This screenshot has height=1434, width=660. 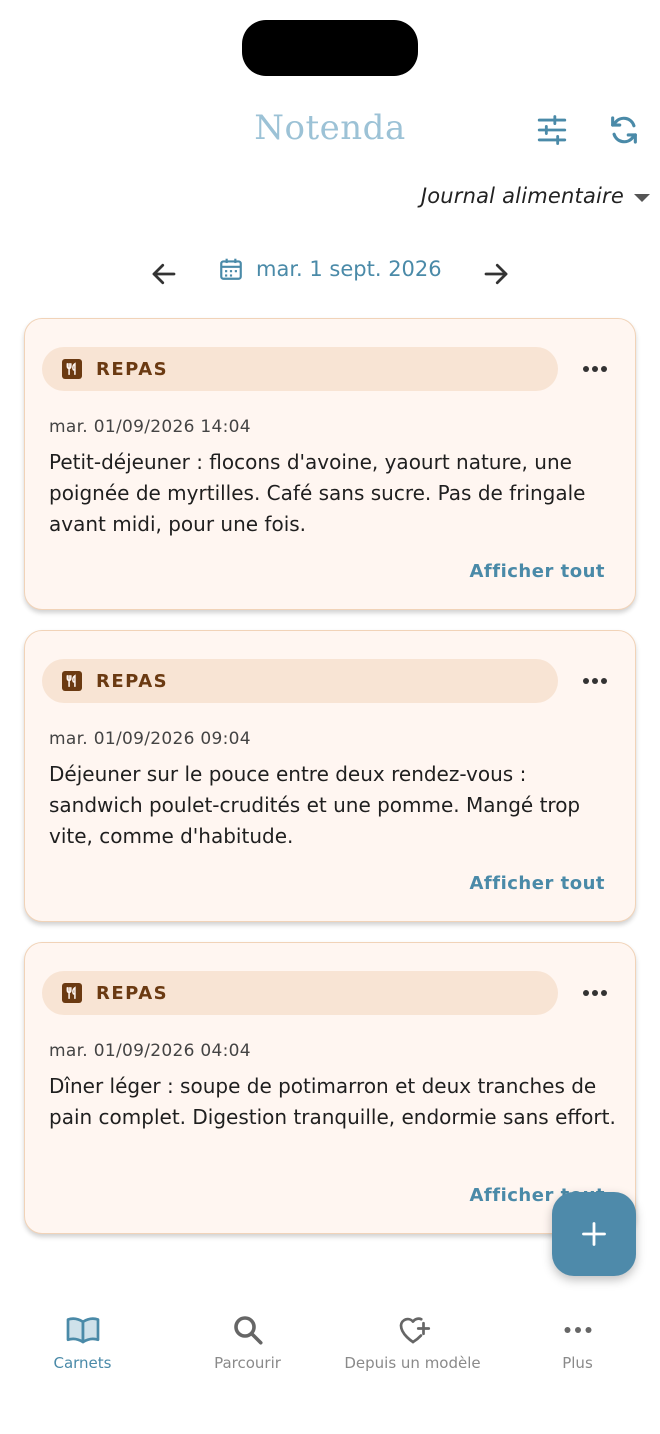 I want to click on nav-item-carnets: Carnets, so click(x=82, y=1345).